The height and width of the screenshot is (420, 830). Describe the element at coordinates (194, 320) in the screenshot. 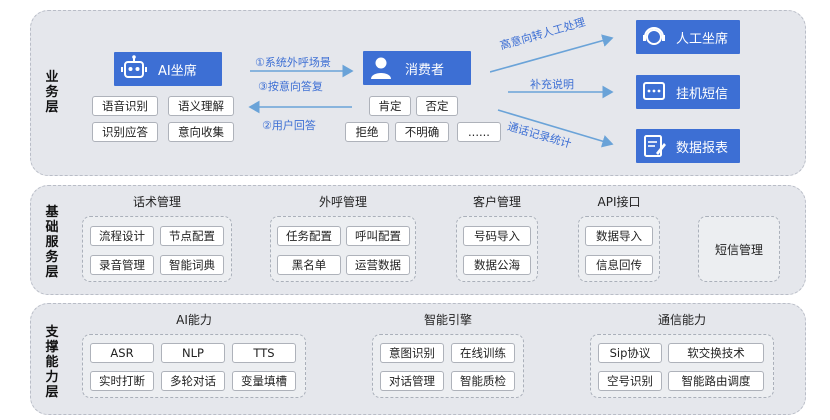

I see `ai-capability-title: AI能力` at that location.